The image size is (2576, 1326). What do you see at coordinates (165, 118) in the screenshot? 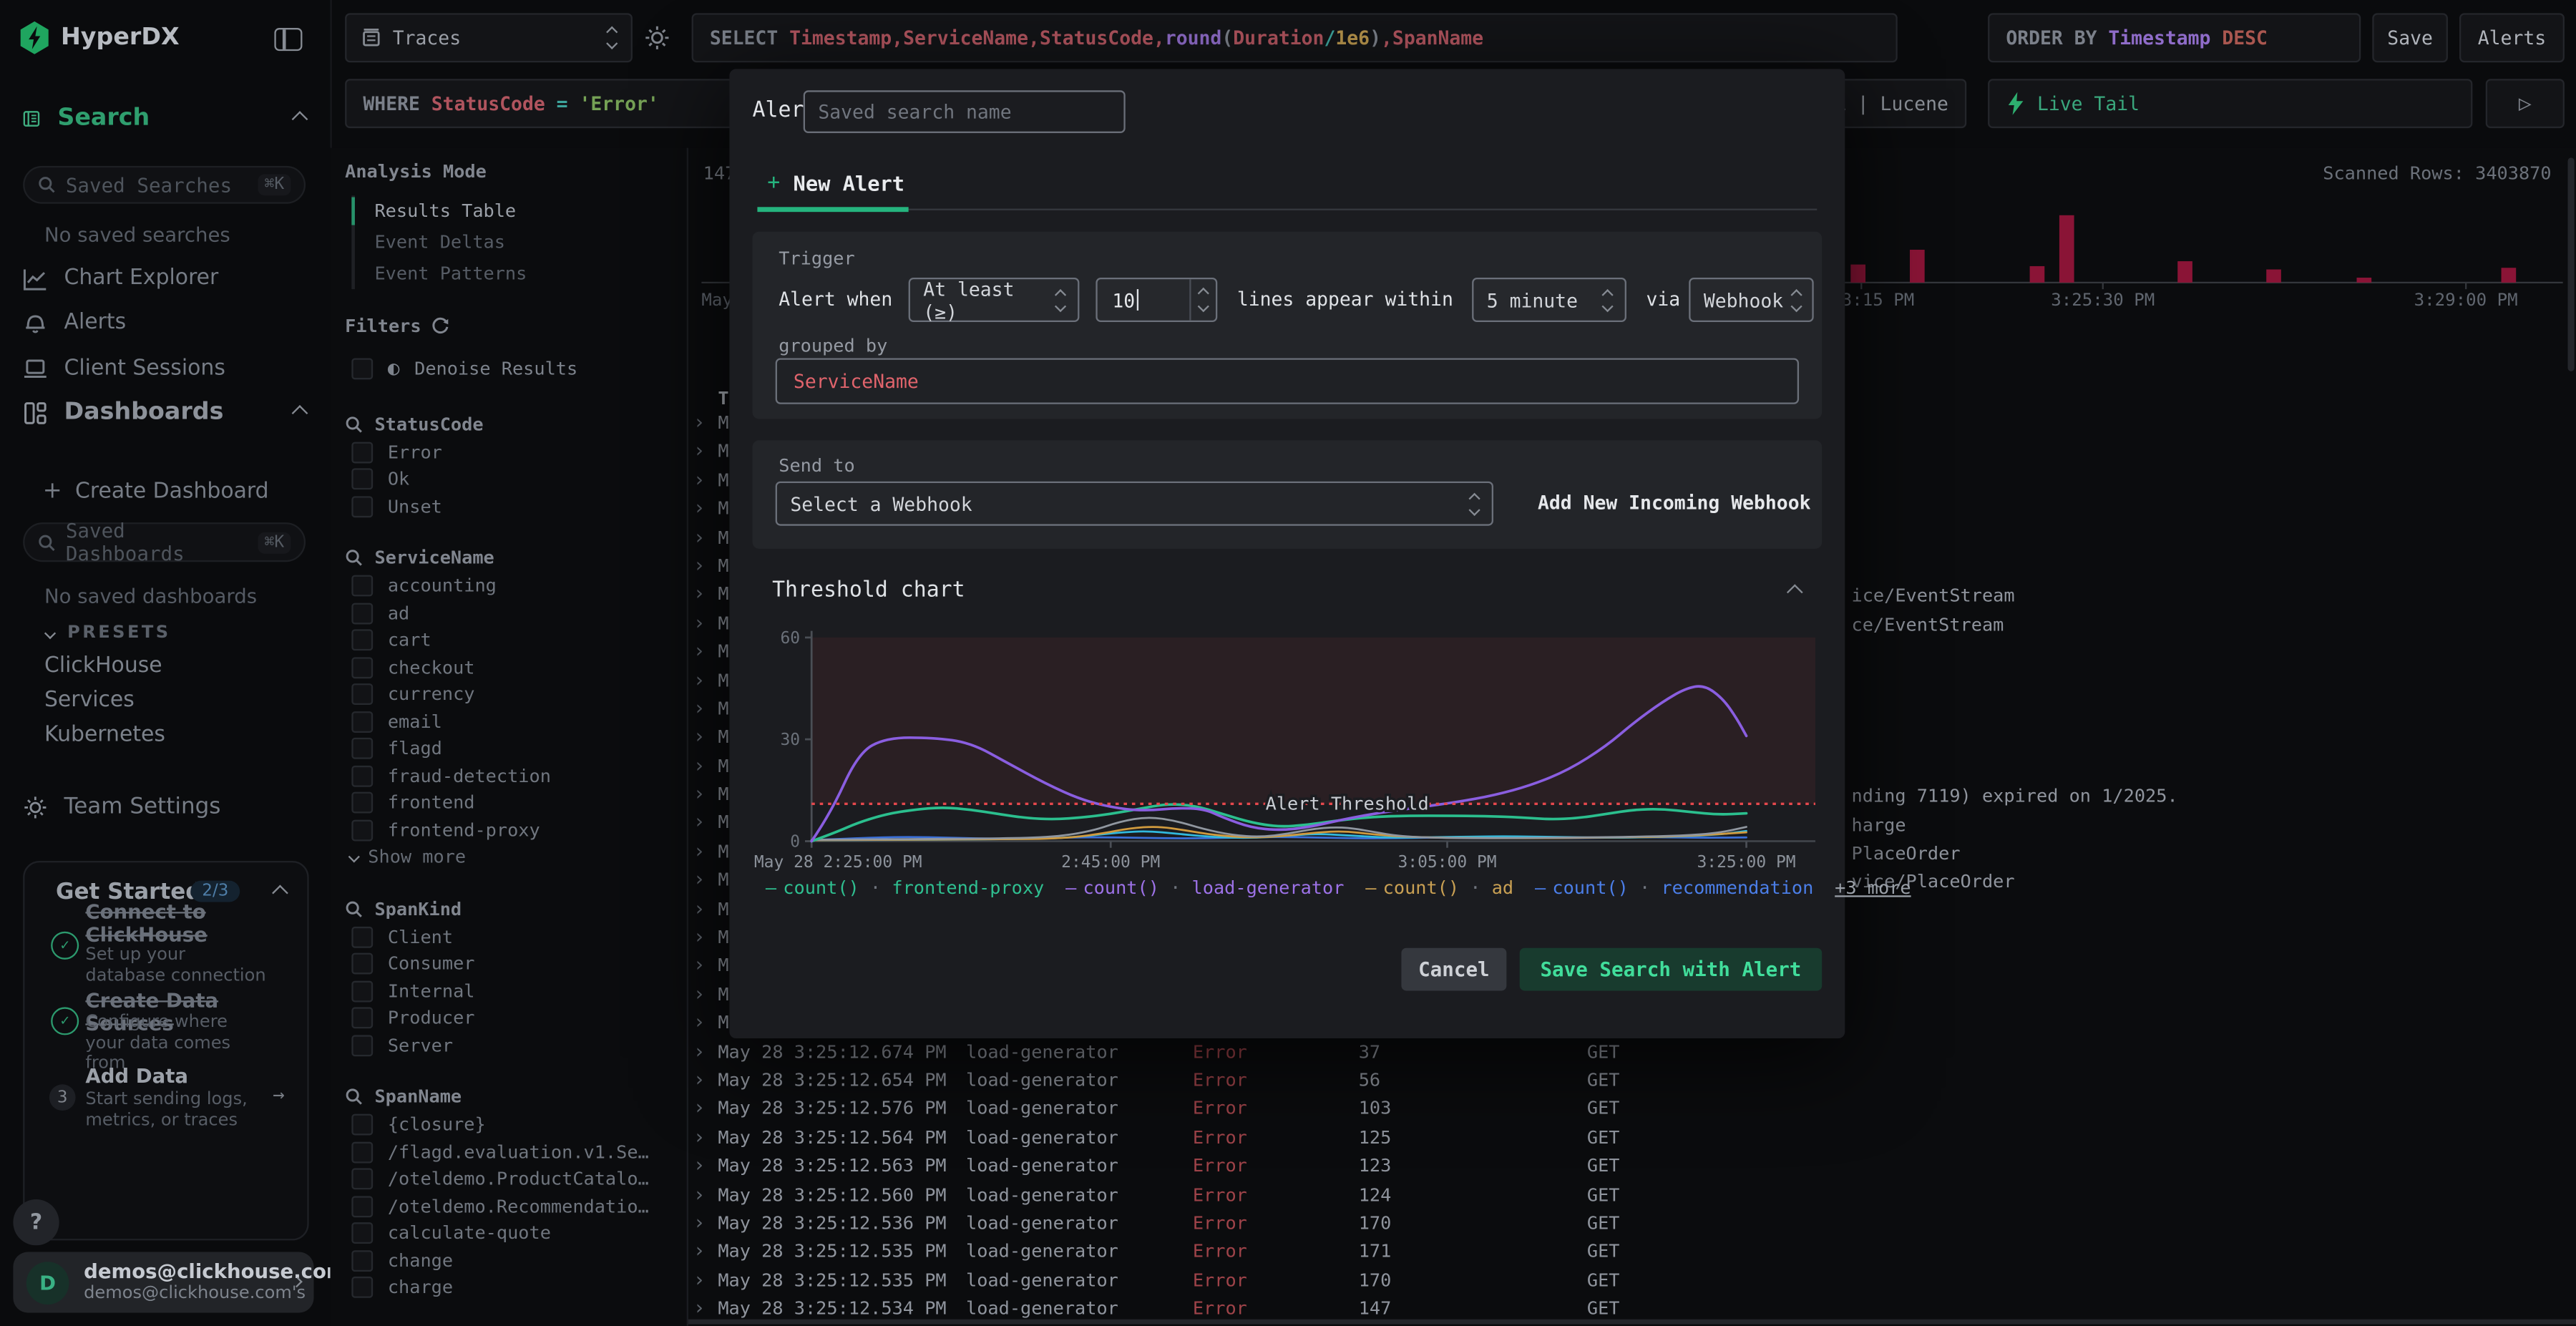
I see `sidebar-item-search: Search` at bounding box center [165, 118].